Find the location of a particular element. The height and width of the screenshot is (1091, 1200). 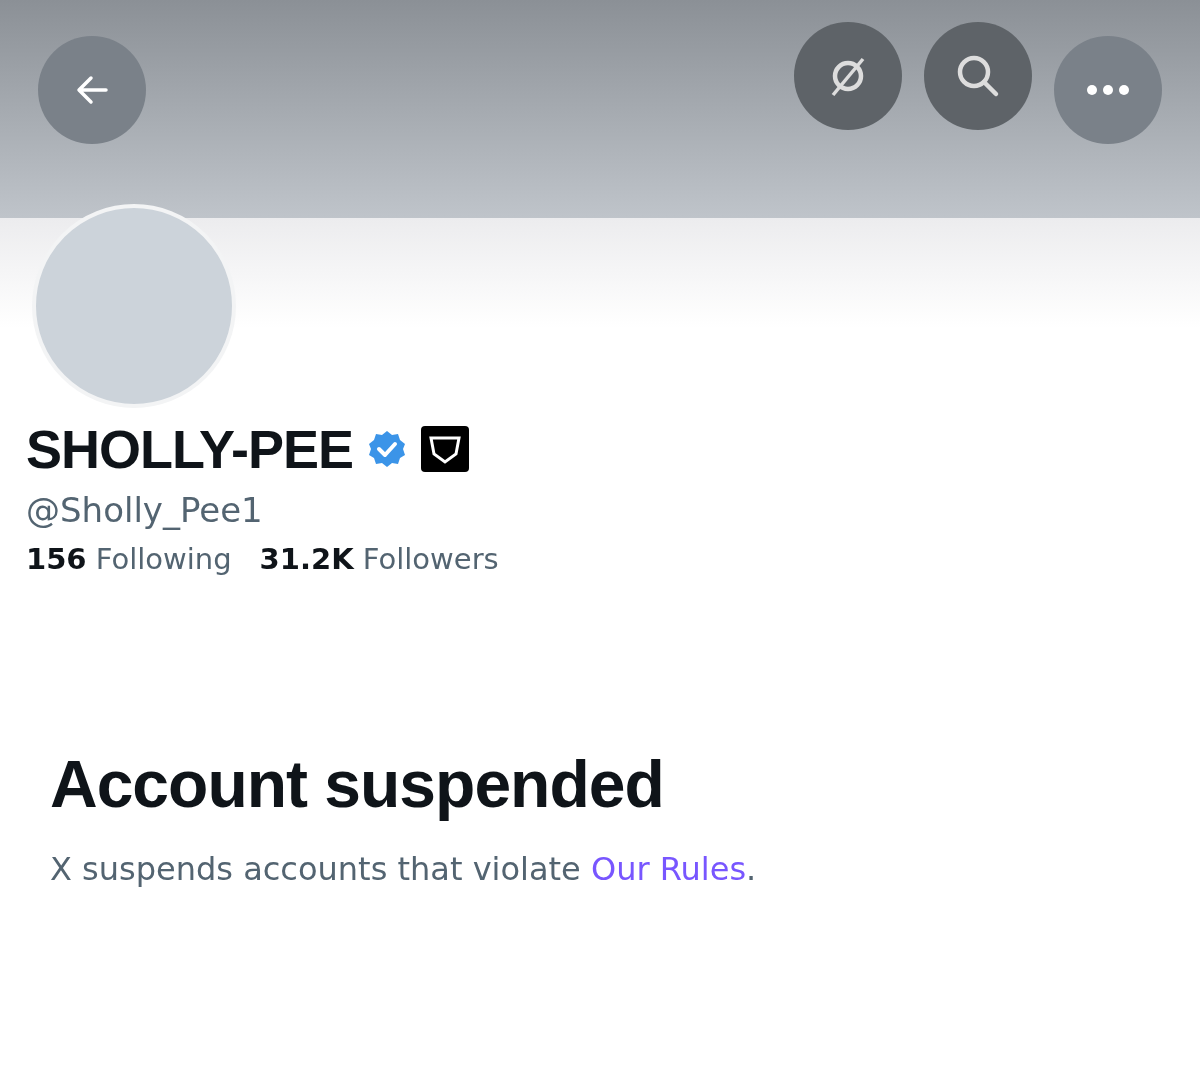

profile-handle: @Sholly_Pee1 is located at coordinates (145, 510).